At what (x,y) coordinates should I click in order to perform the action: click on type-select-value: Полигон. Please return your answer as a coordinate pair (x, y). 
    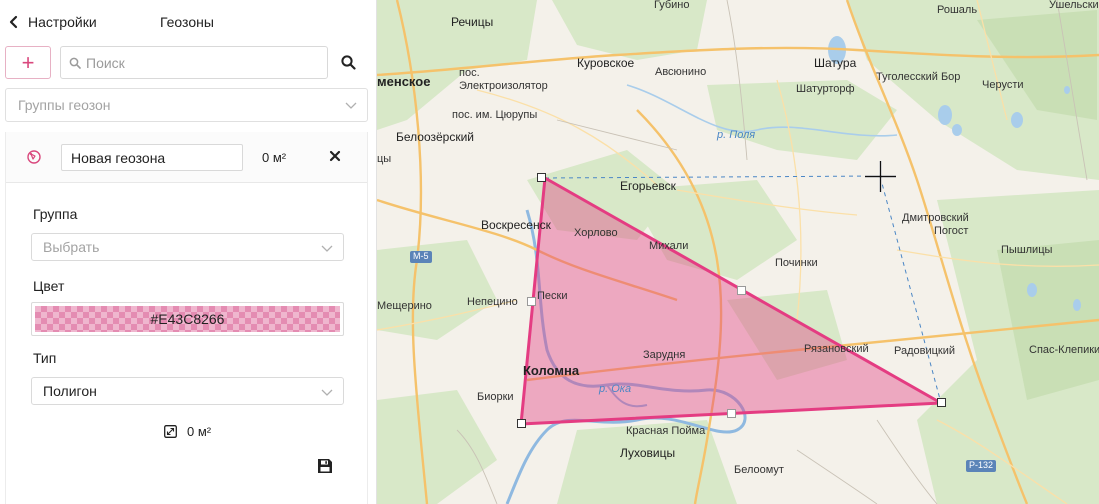
    Looking at the image, I should click on (70, 391).